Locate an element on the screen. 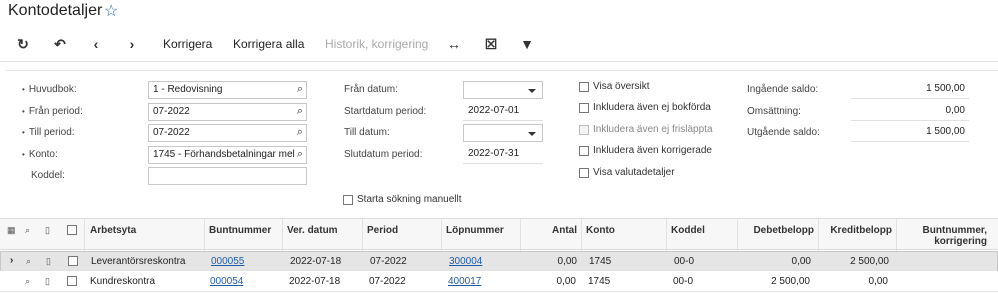 The image size is (998, 294). fran-datum-label: Från datum: is located at coordinates (371, 89).